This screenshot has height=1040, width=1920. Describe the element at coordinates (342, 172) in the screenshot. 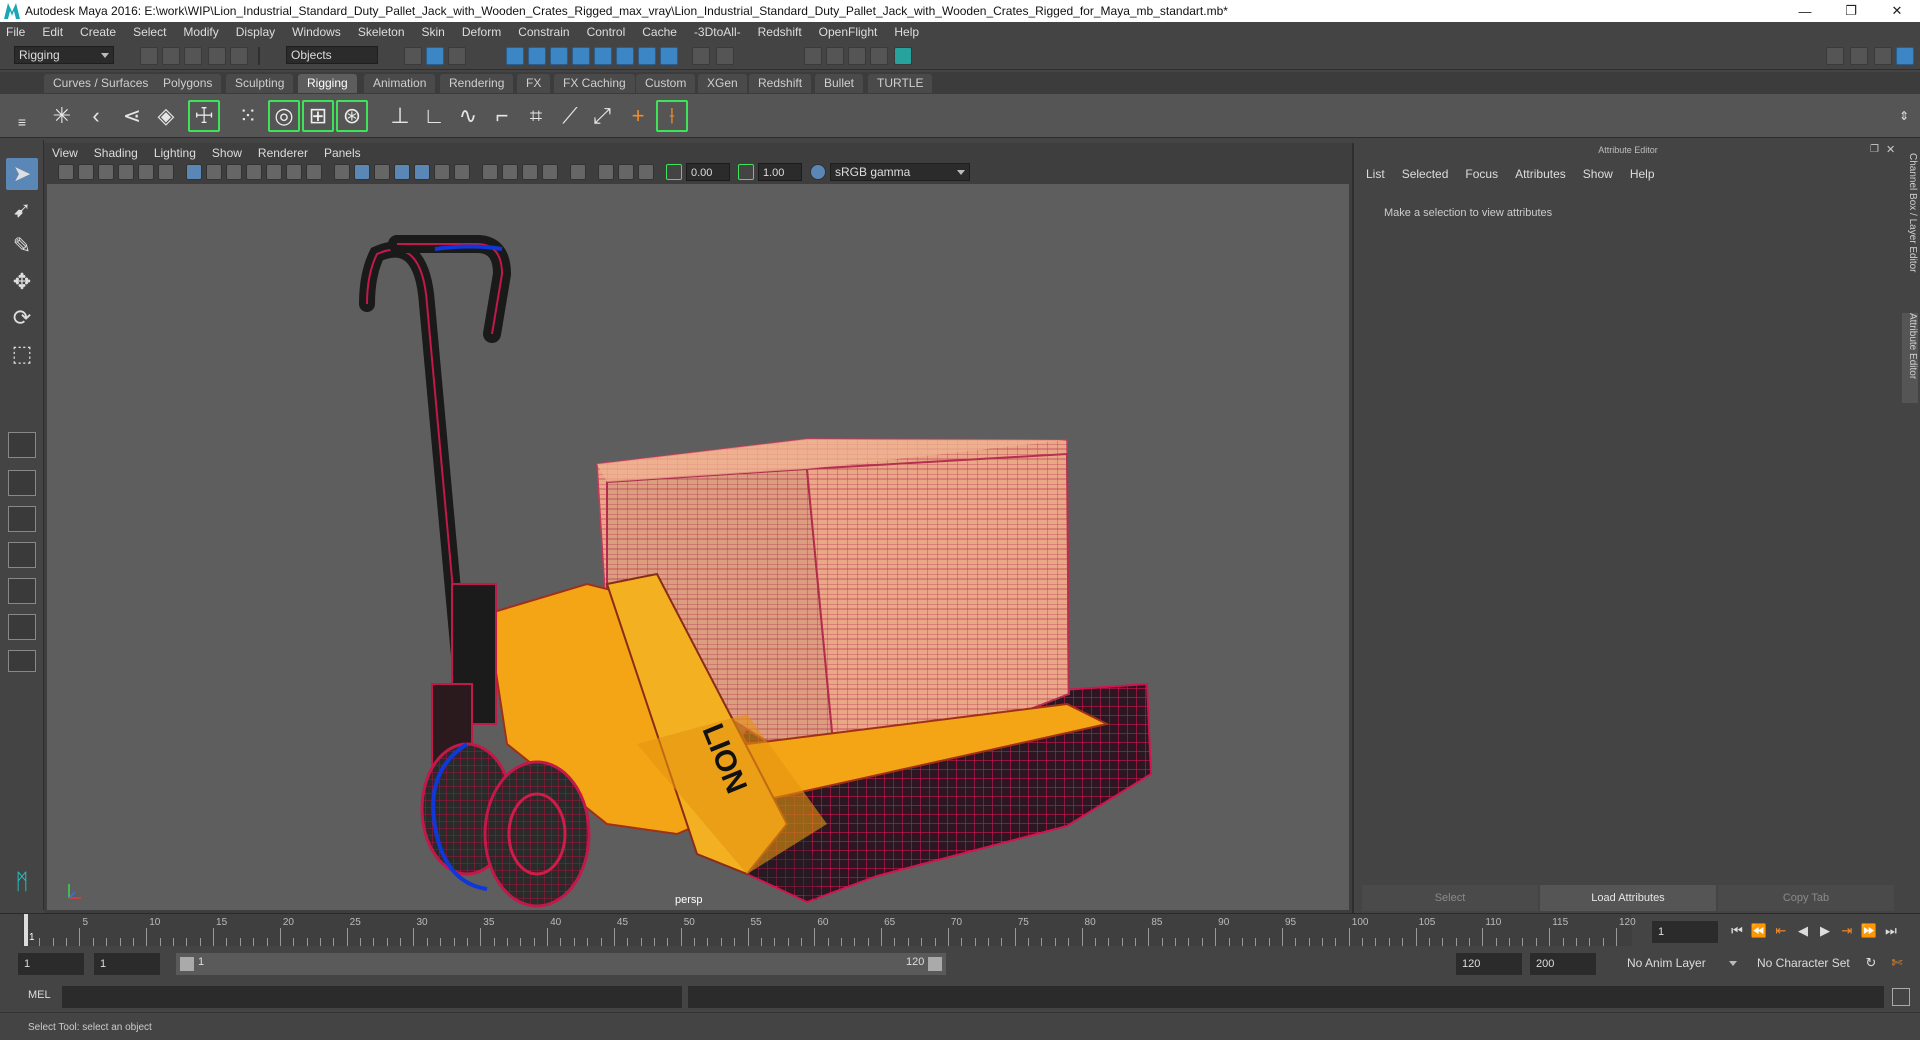

I see `wireframe-icon` at that location.